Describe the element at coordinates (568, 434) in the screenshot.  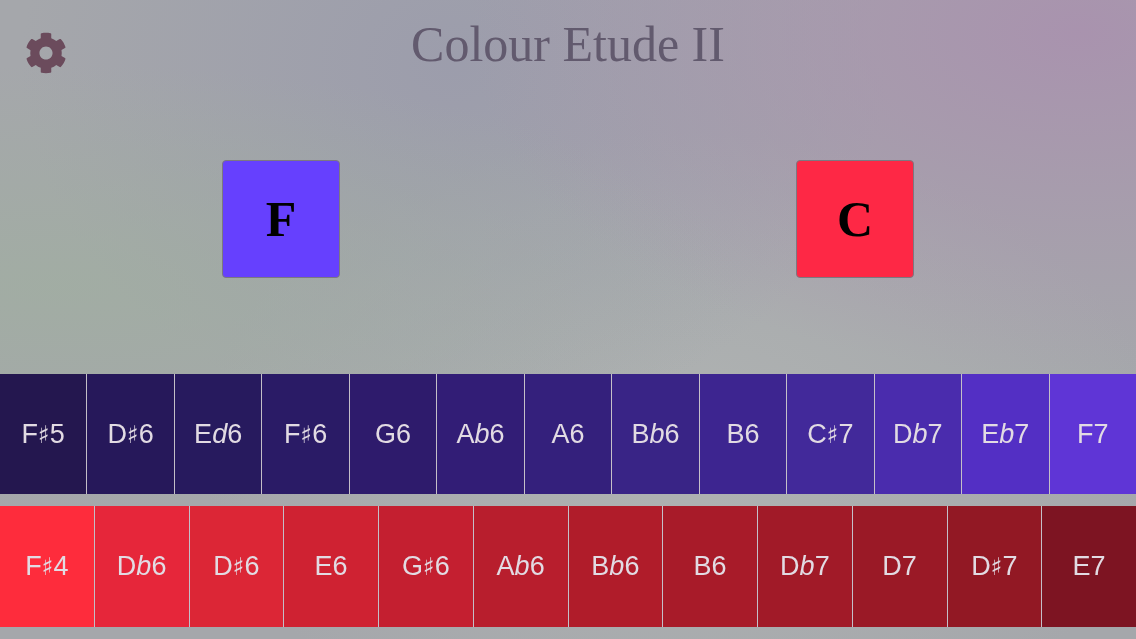
I see `note-key: A6` at that location.